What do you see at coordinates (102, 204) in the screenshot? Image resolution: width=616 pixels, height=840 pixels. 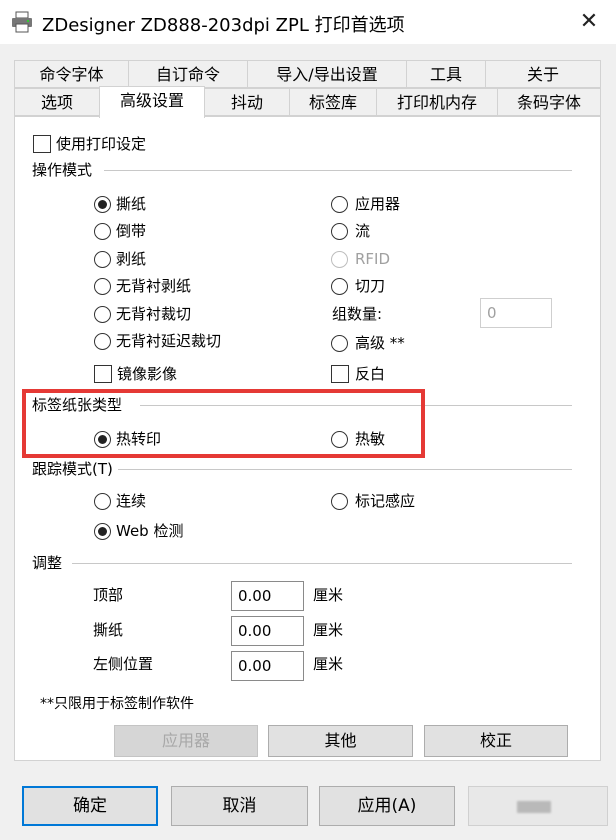 I see `radio-tear-off` at bounding box center [102, 204].